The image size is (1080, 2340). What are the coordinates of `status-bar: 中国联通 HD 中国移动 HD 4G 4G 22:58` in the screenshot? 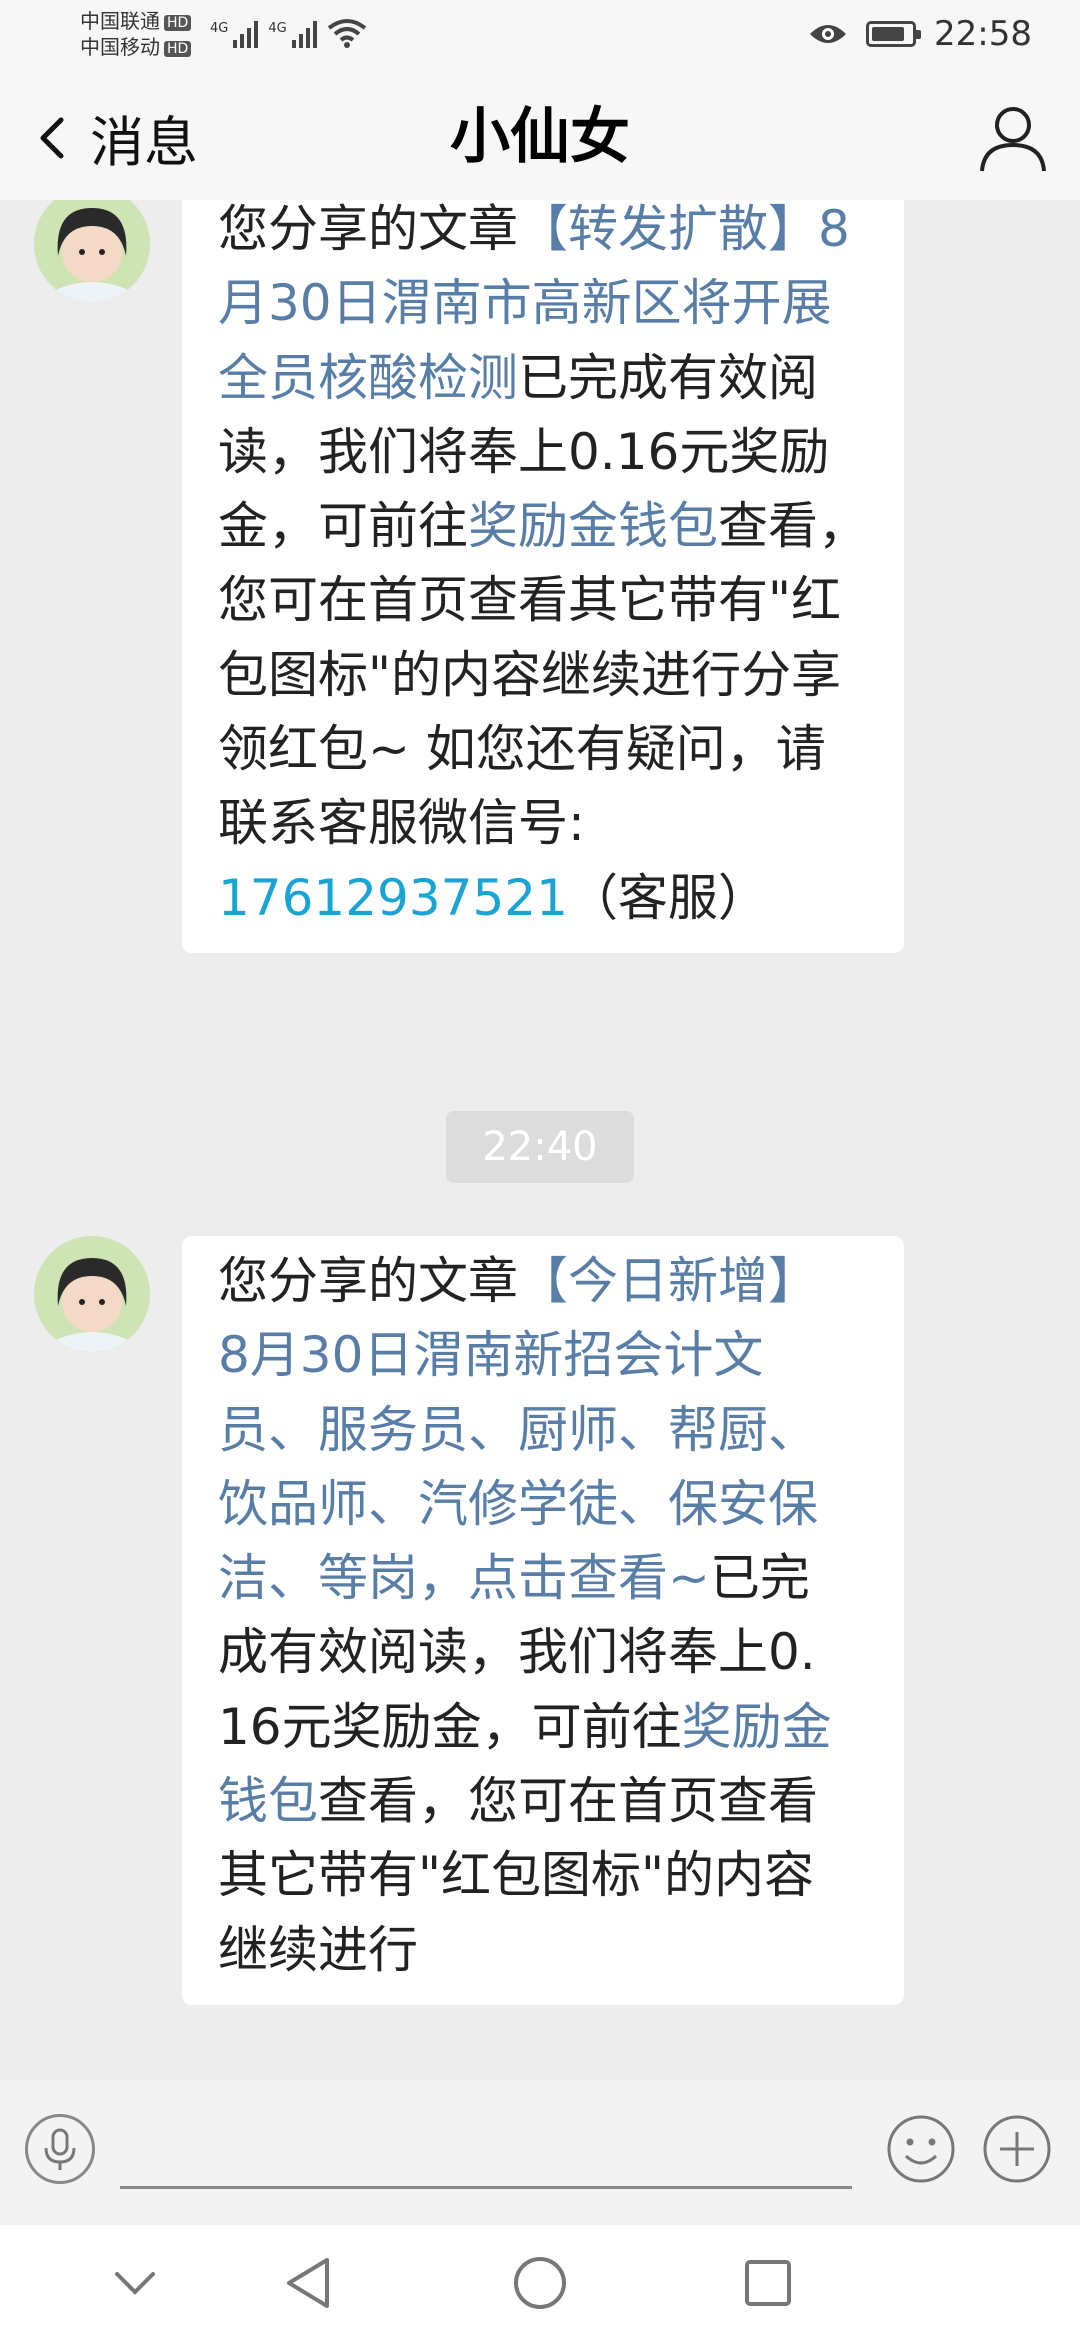 It's located at (540, 37).